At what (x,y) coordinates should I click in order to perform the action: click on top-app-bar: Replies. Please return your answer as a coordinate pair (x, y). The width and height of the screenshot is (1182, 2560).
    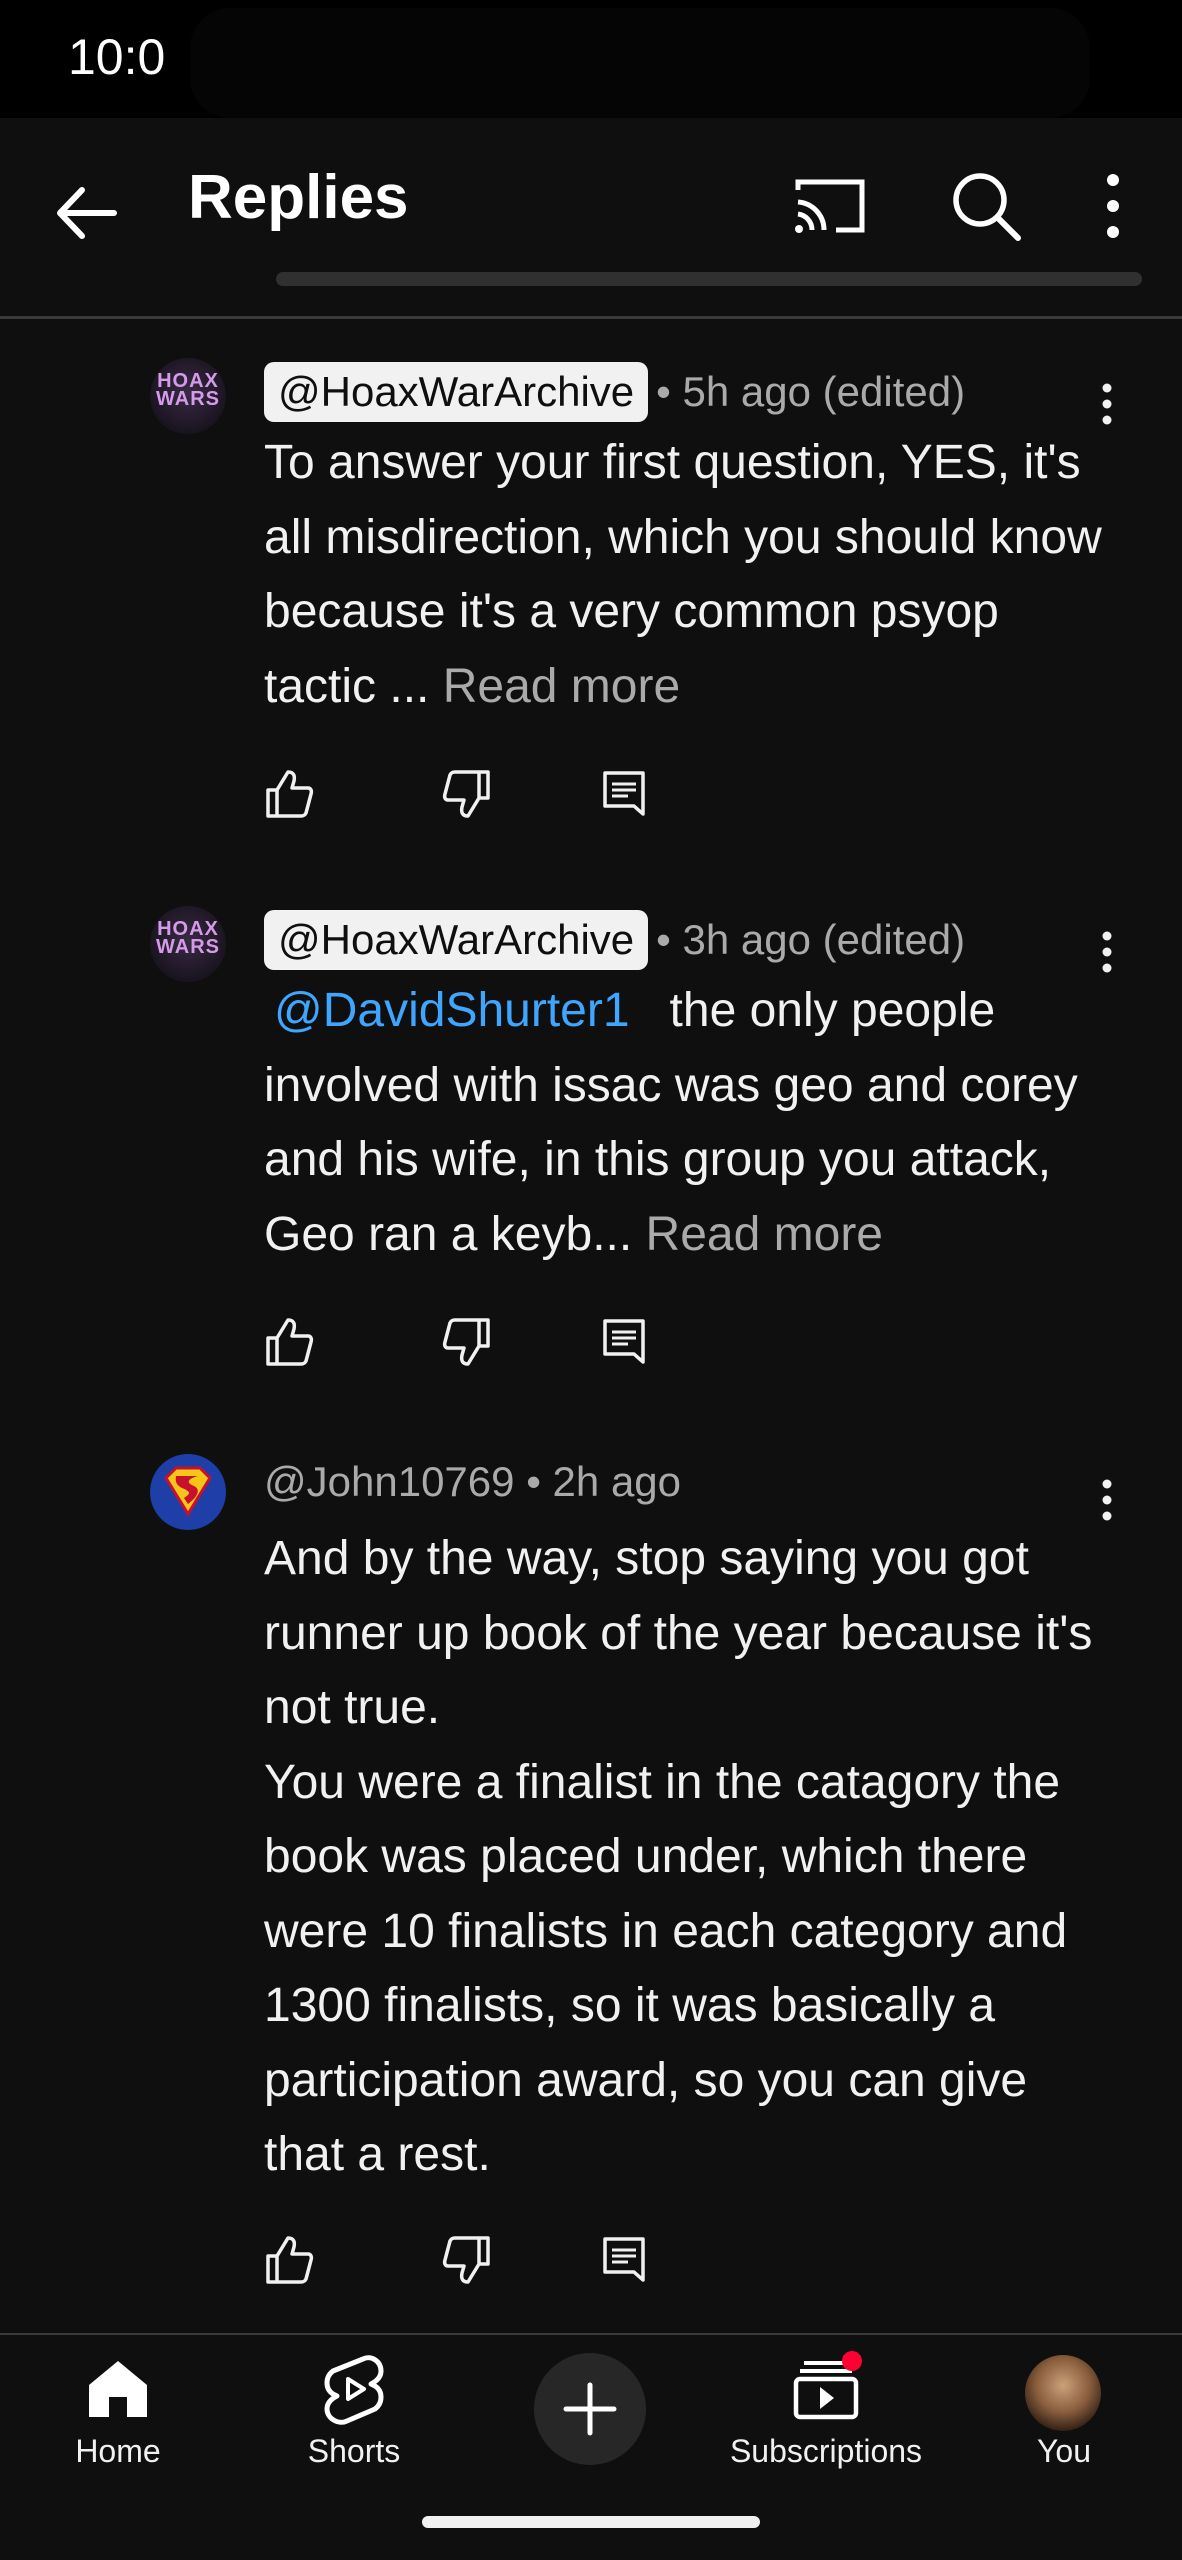
    Looking at the image, I should click on (591, 218).